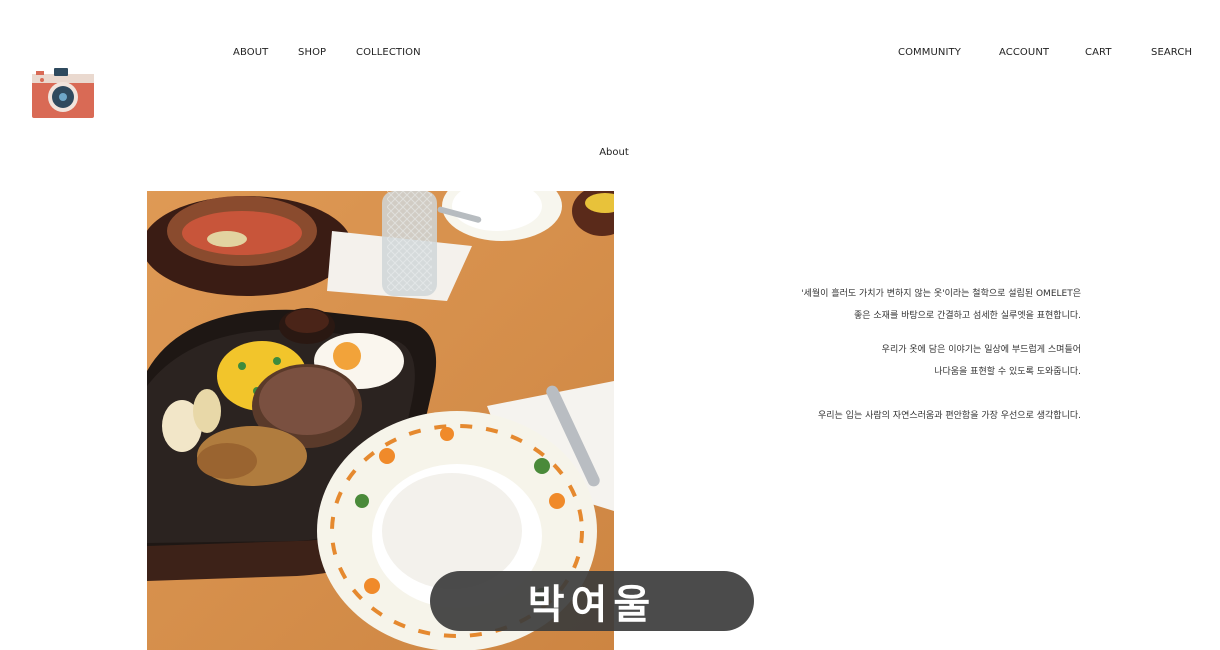 The height and width of the screenshot is (650, 1220). Describe the element at coordinates (1007, 372) in the screenshot. I see `description-line: 나다움을 표현할 수 있도록 도와줍니다.` at that location.